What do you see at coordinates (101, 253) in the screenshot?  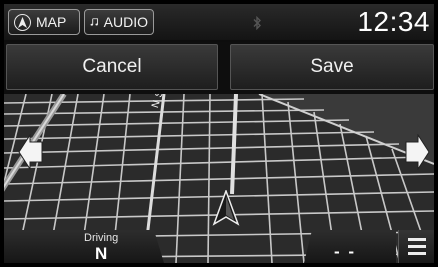 I see `heading-value: N` at bounding box center [101, 253].